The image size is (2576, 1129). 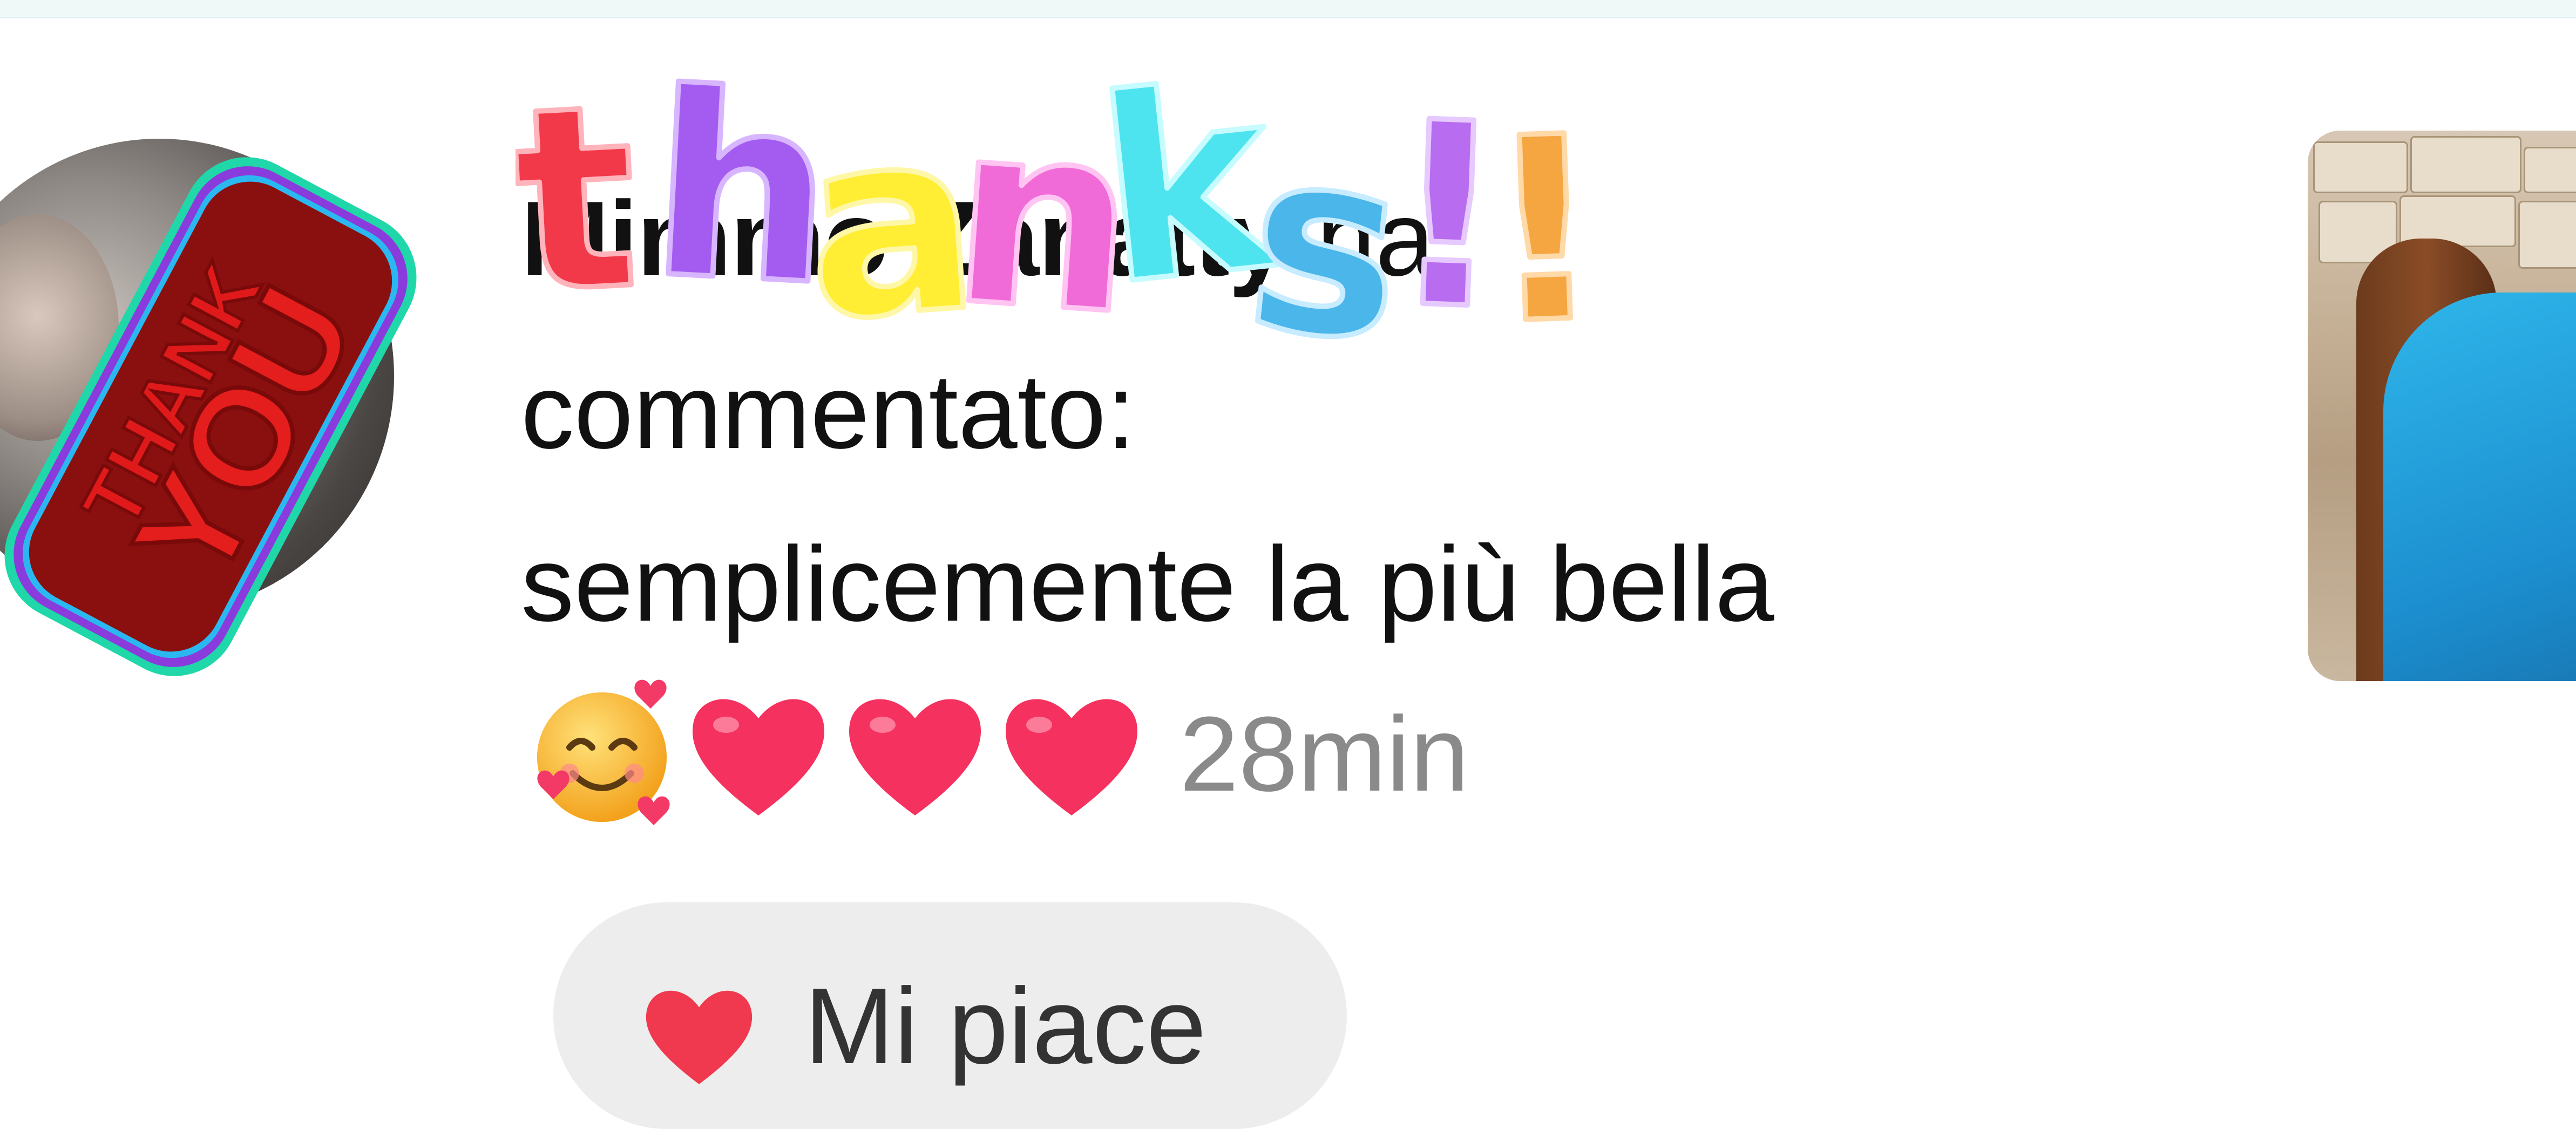 What do you see at coordinates (210, 416) in the screenshot?
I see `thank-you-sticker: THANK YOU` at bounding box center [210, 416].